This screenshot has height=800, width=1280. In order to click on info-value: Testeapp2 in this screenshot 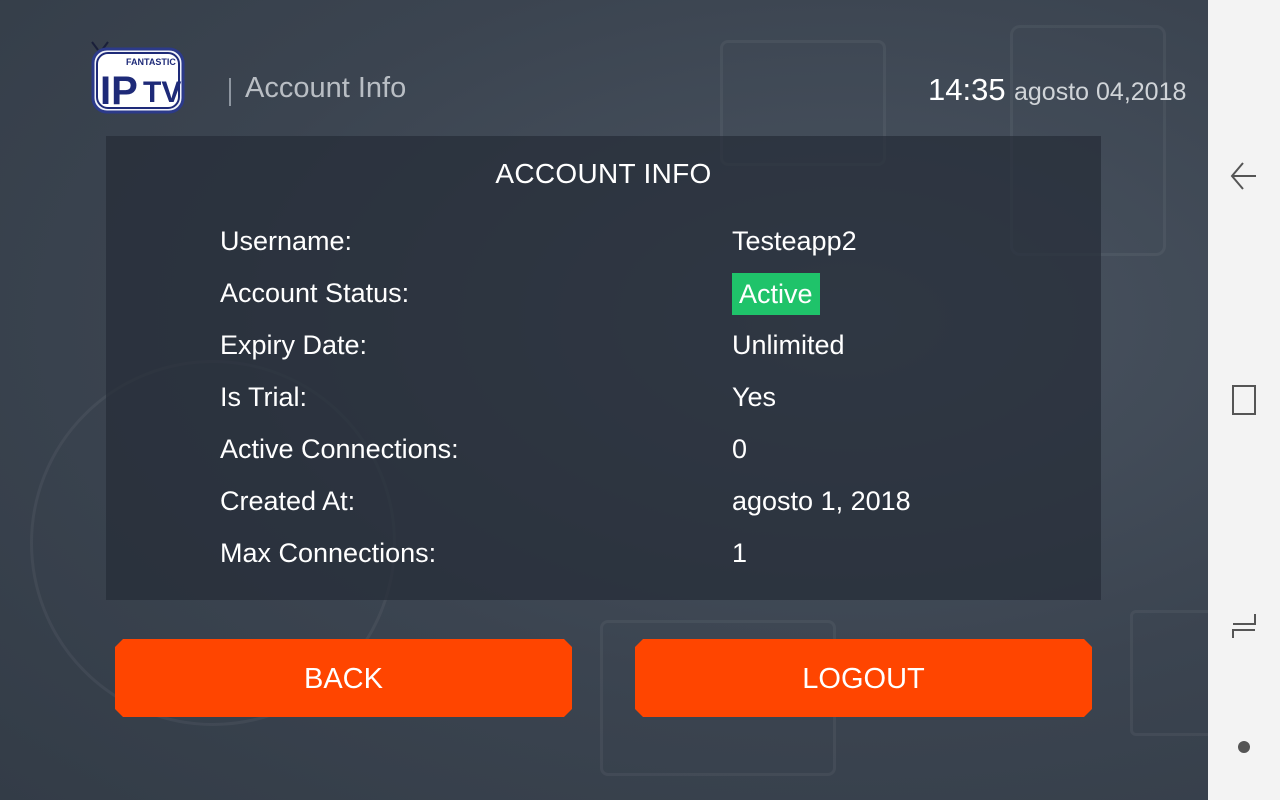, I will do `click(794, 241)`.